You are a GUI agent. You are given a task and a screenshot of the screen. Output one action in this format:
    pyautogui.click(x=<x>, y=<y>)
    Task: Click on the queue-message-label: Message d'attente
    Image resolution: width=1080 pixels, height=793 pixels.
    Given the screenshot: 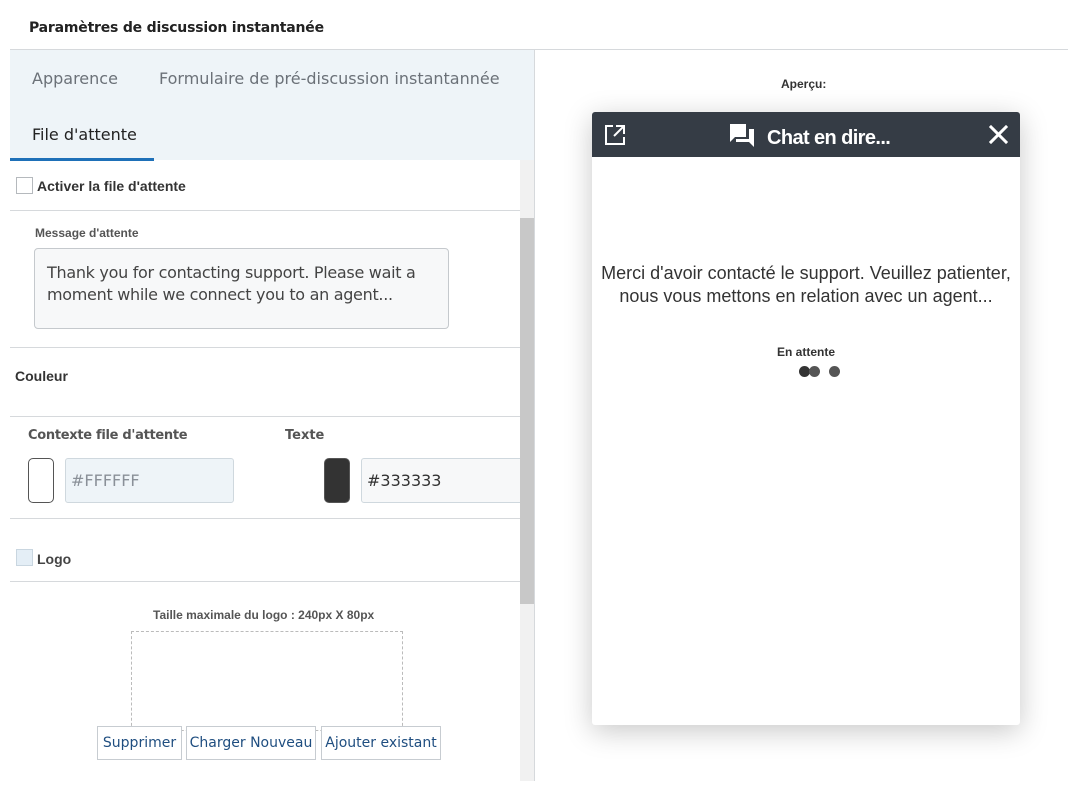 What is the action you would take?
    pyautogui.click(x=87, y=233)
    